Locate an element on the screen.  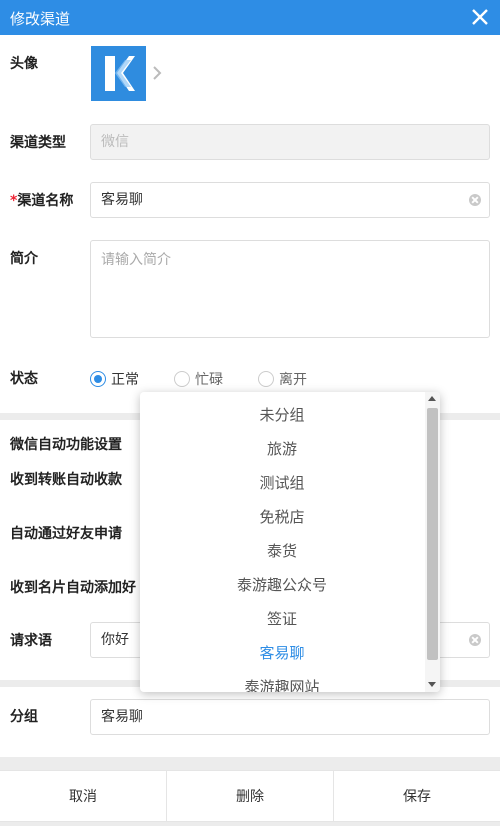
channel-name-label: *渠道名称 is located at coordinates (41, 200).